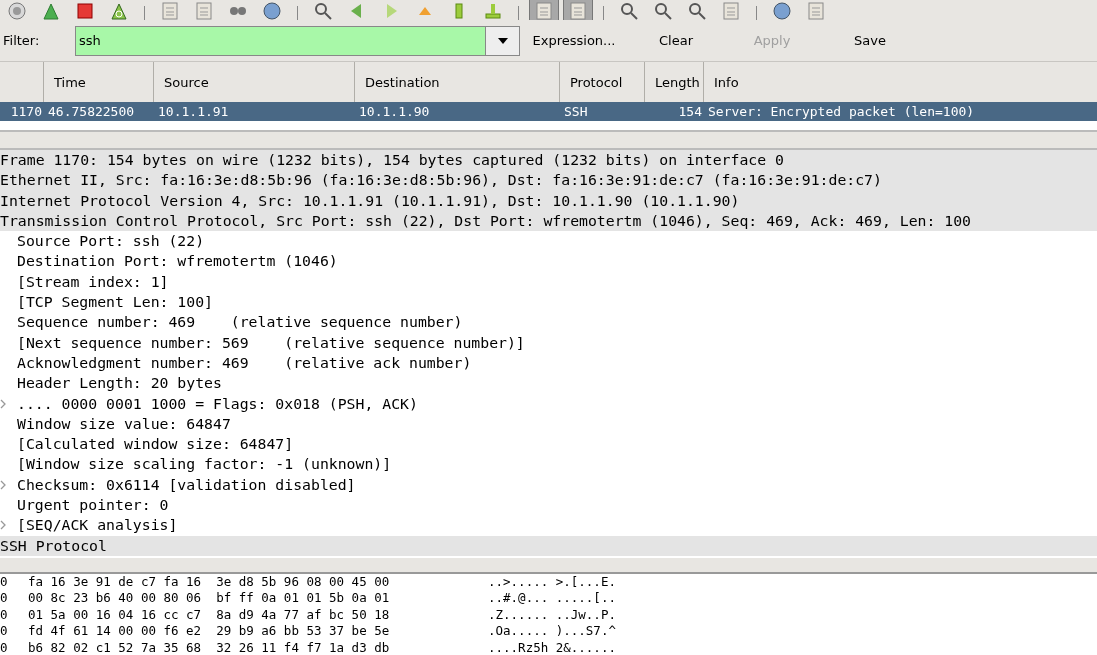 The image size is (1097, 655). What do you see at coordinates (209, 598) in the screenshot?
I see `hex-bytes: 00 8c 23 b6 40 00 80 06 bf ff 0a 01 01 5b 0a 01` at bounding box center [209, 598].